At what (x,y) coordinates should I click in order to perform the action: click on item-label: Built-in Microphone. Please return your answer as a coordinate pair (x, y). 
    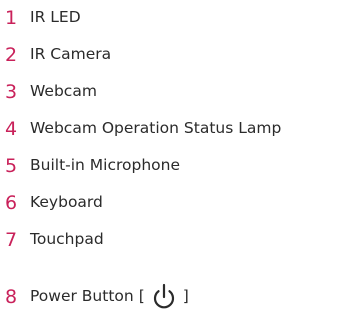
    Looking at the image, I should click on (105, 165).